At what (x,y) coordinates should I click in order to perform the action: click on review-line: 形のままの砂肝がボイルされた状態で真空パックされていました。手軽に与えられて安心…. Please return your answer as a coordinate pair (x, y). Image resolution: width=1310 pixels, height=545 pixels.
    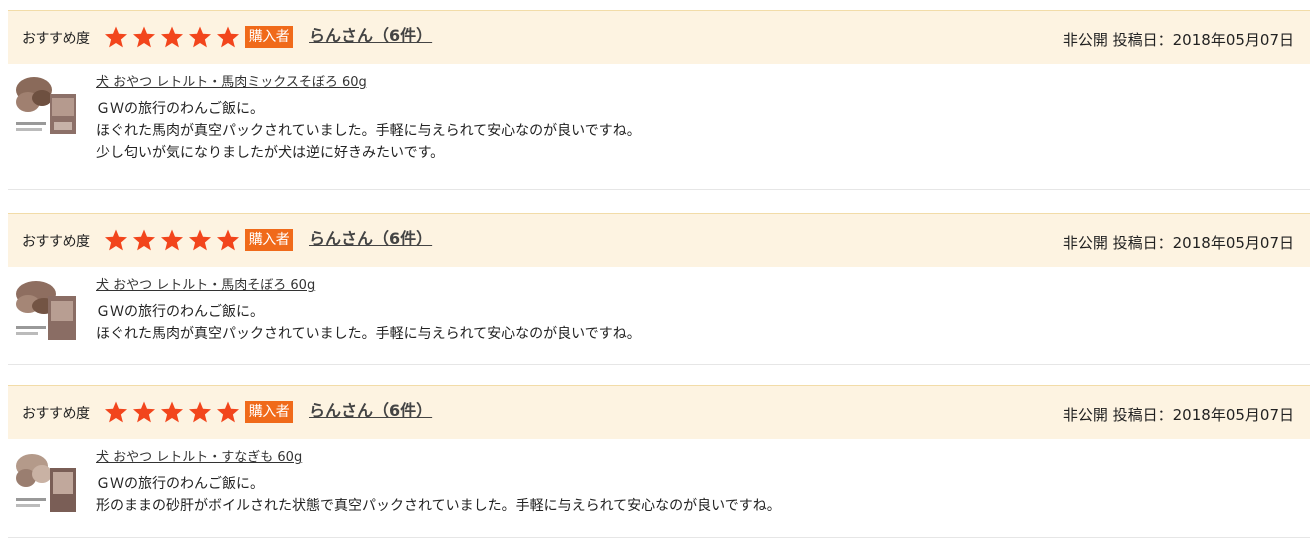
    Looking at the image, I should click on (438, 506).